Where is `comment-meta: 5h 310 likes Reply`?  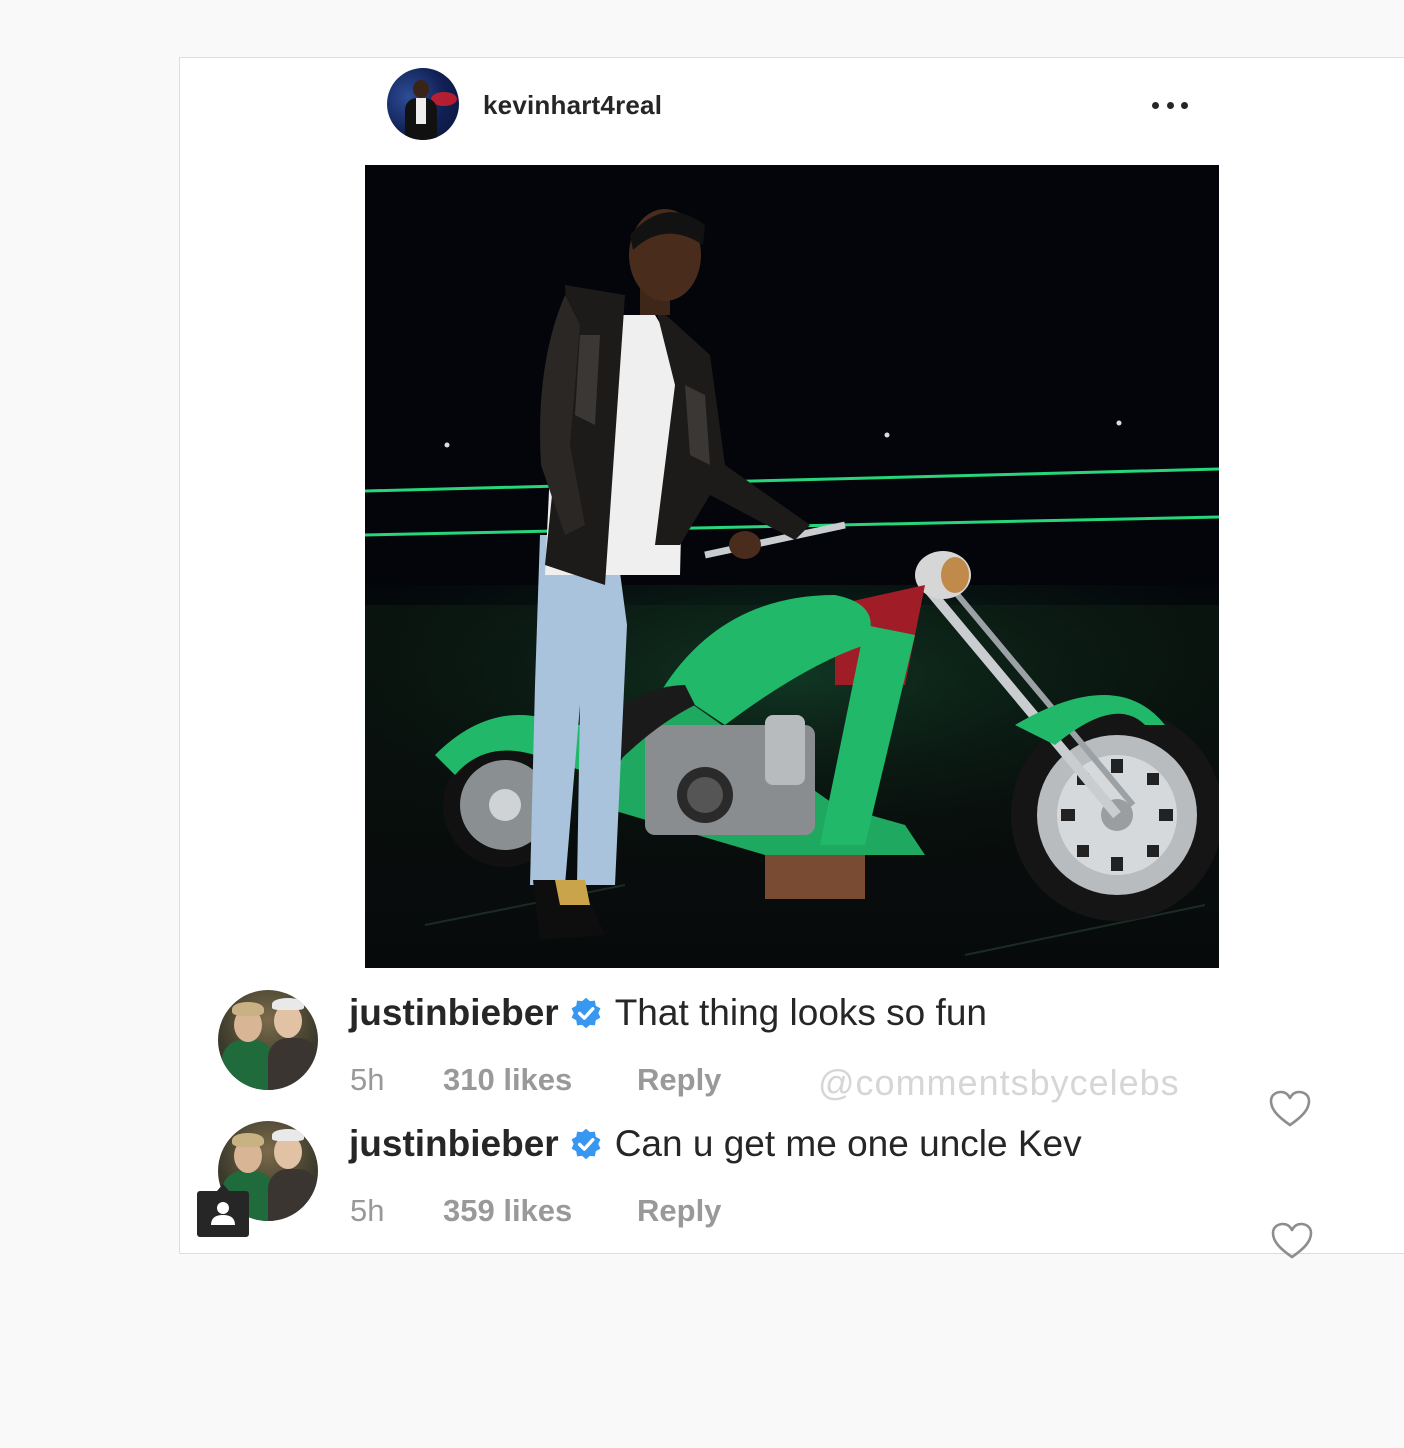 comment-meta: 5h 310 likes Reply is located at coordinates (535, 1080).